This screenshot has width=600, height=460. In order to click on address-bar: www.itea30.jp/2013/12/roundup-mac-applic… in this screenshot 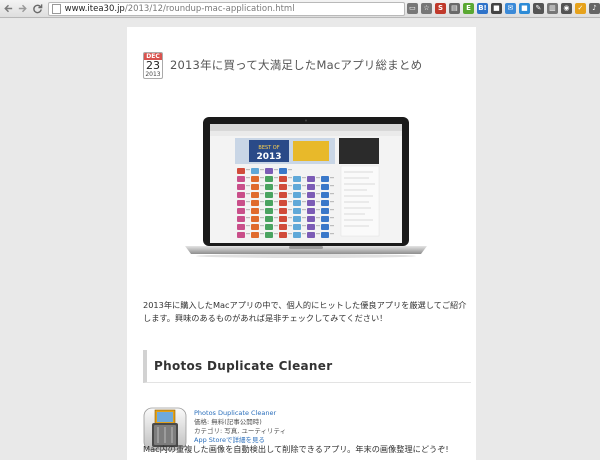, I will do `click(226, 8)`.